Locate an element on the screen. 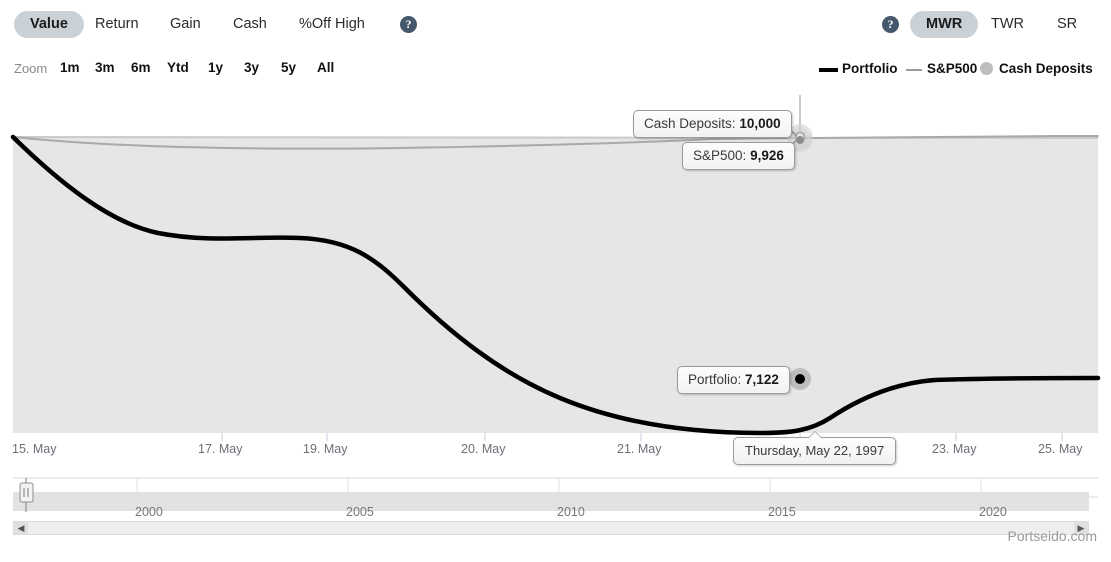 This screenshot has width=1111, height=562. legend-item-cash-deposits: Cash Deposits is located at coordinates (1046, 68).